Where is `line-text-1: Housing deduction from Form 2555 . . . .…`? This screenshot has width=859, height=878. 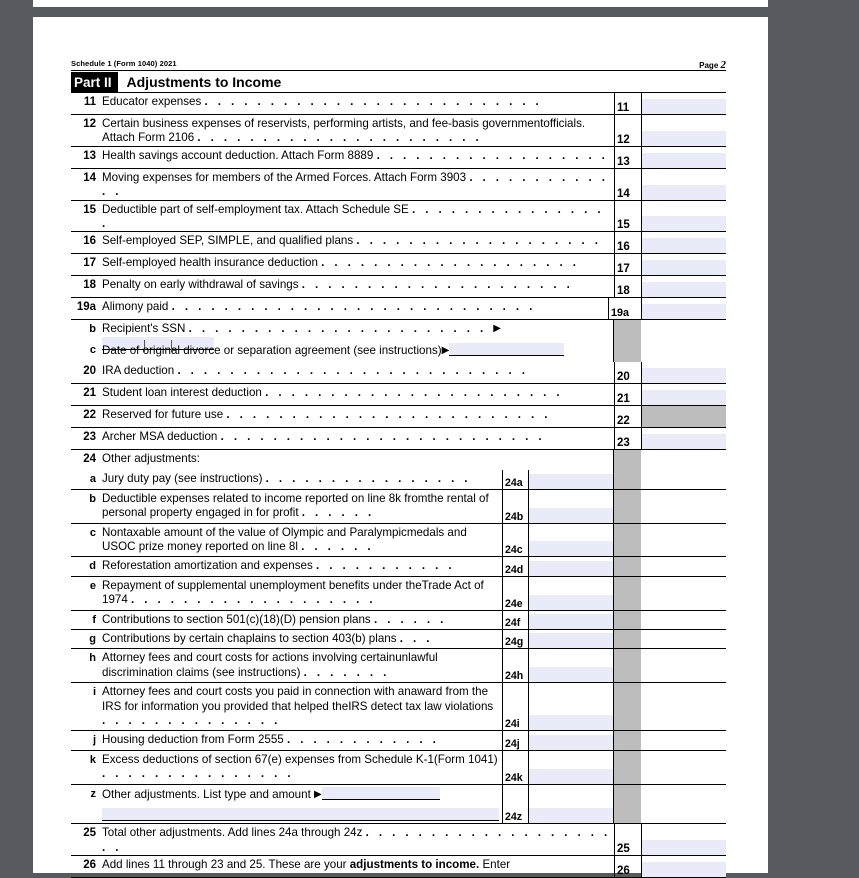
line-text-1: Housing deduction from Form 2555 . . . .… is located at coordinates (271, 740).